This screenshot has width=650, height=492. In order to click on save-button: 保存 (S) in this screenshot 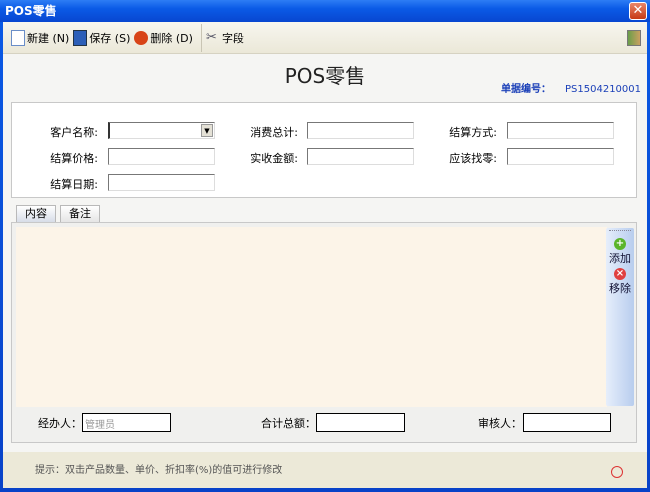, I will do `click(101, 38)`.